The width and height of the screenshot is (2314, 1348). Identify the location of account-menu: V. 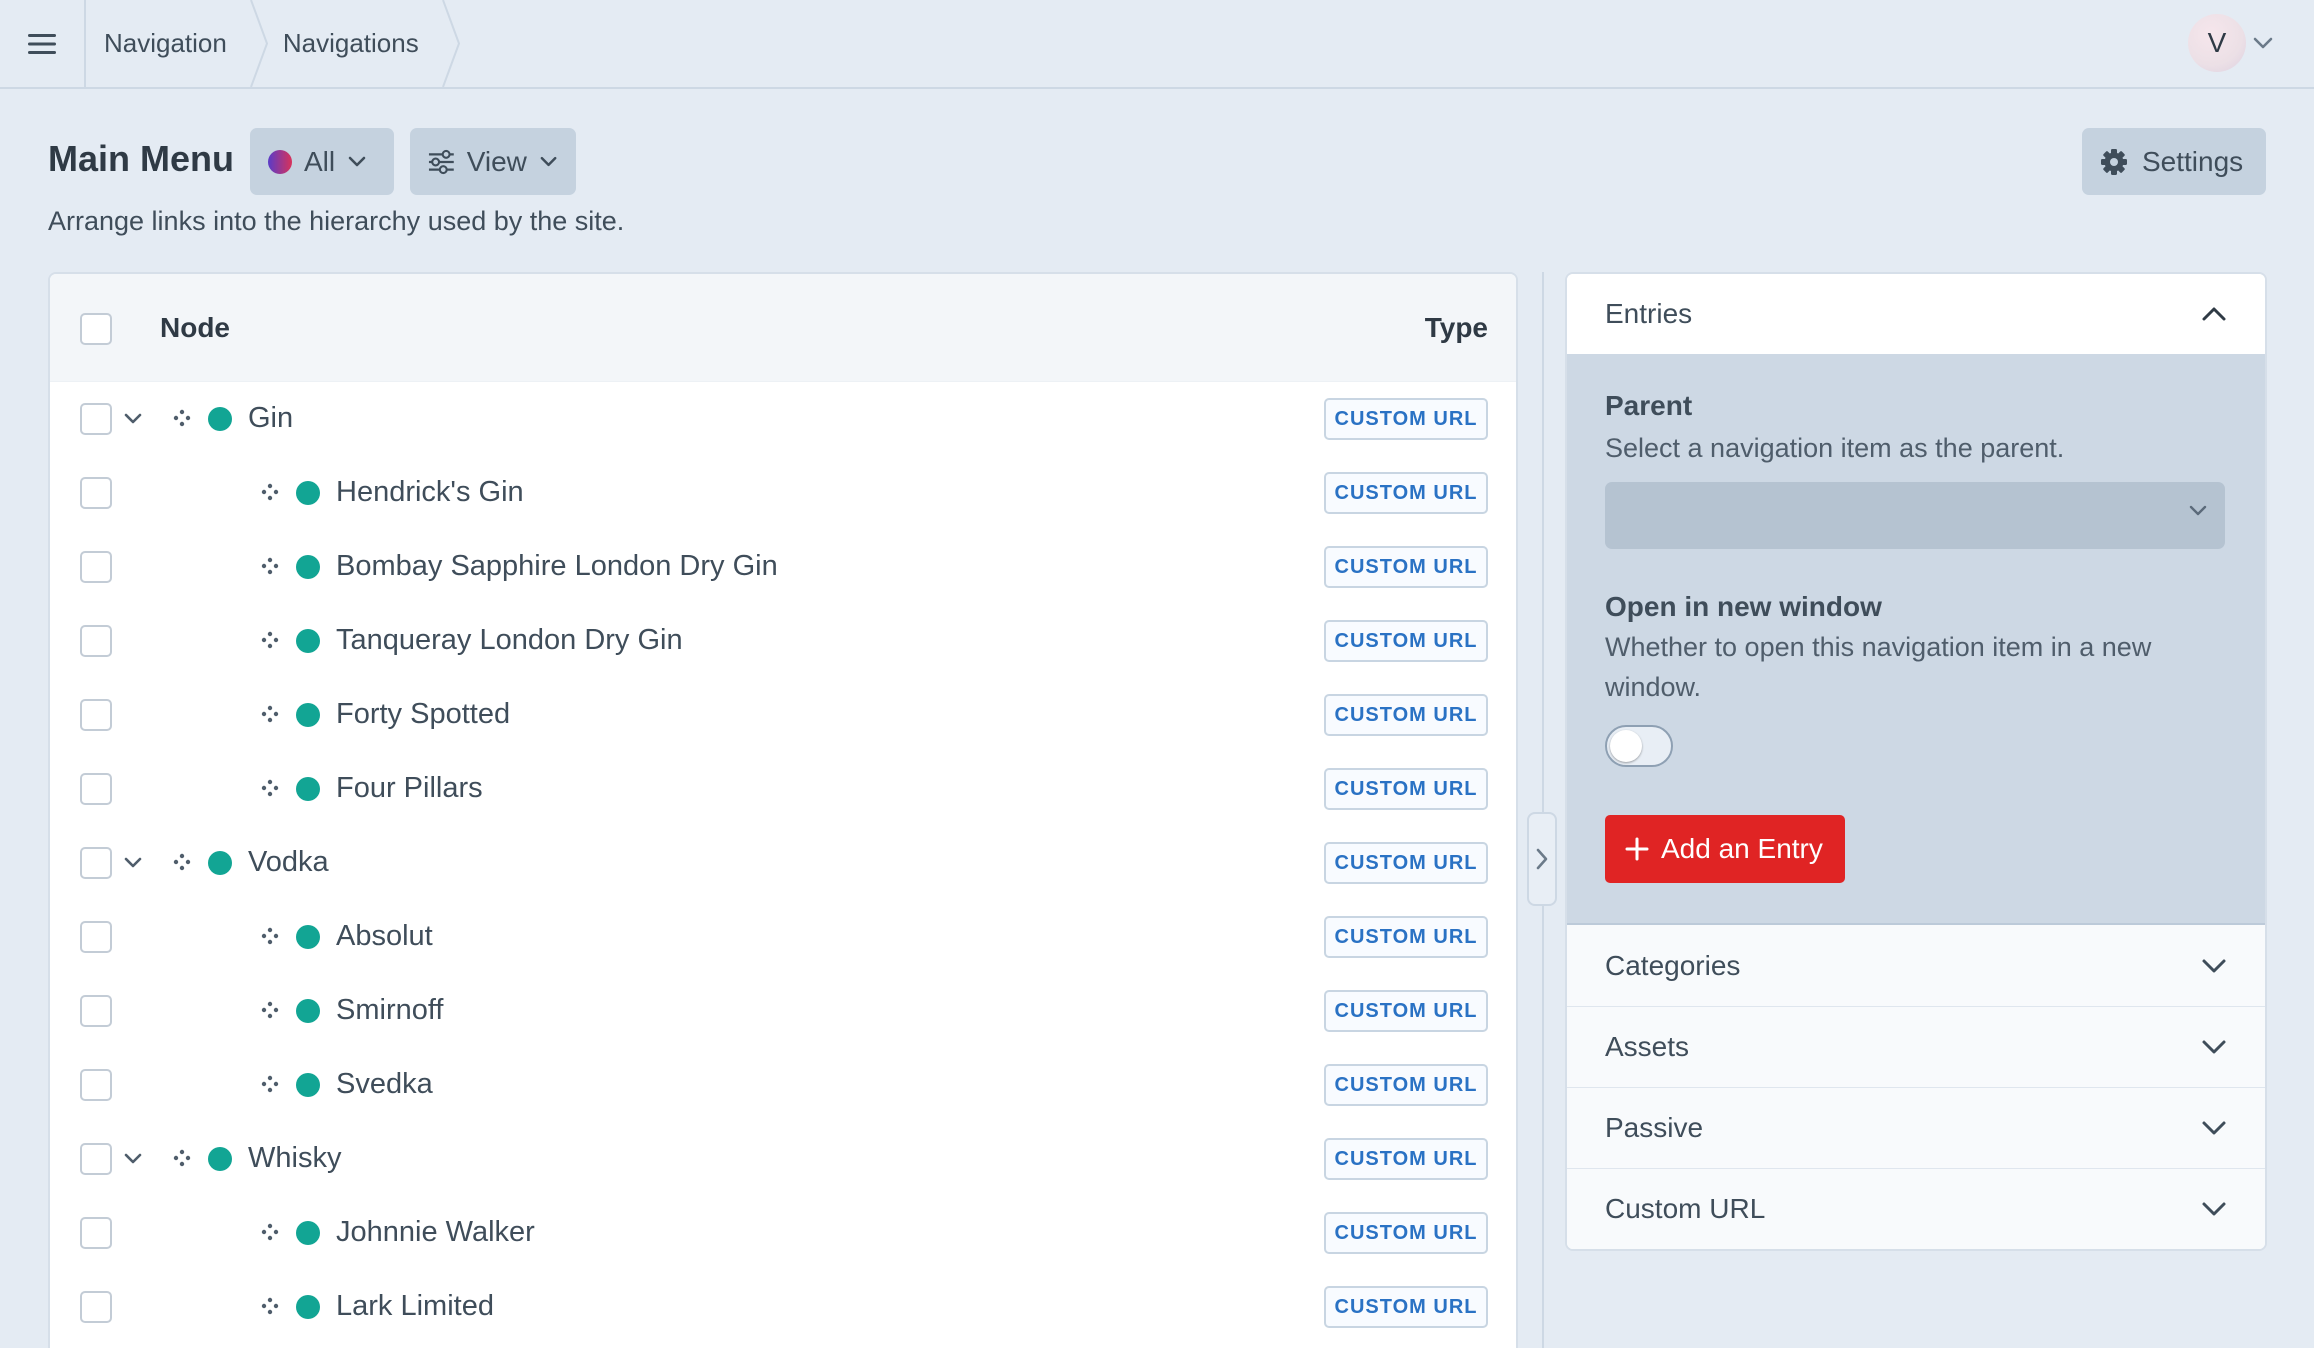
(2231, 43).